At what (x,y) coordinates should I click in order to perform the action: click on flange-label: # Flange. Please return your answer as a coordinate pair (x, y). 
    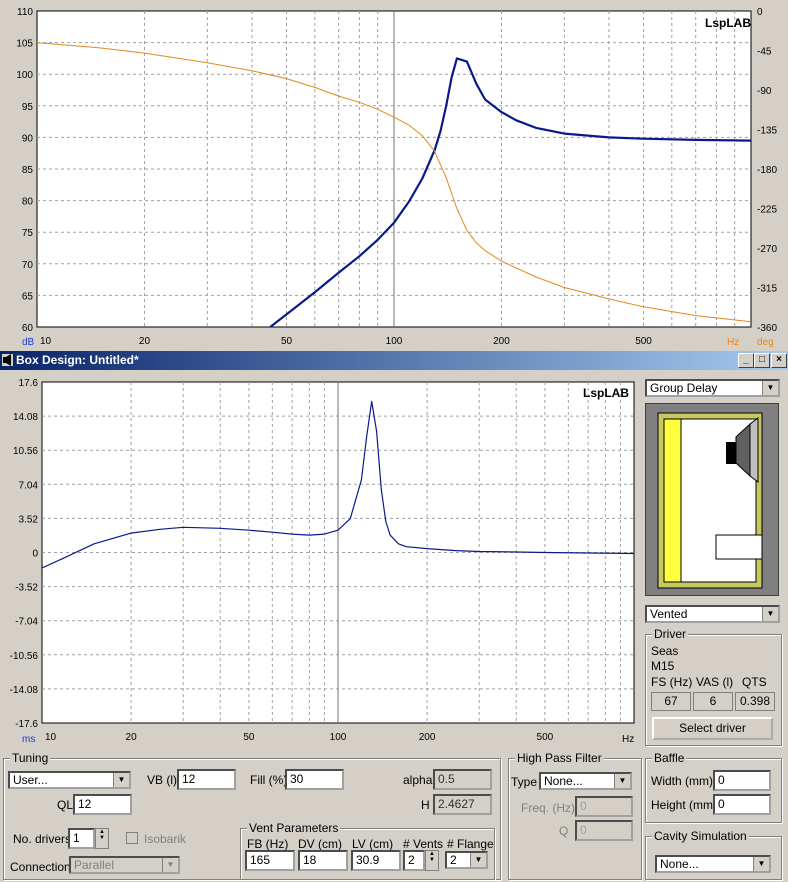
    Looking at the image, I should click on (470, 844).